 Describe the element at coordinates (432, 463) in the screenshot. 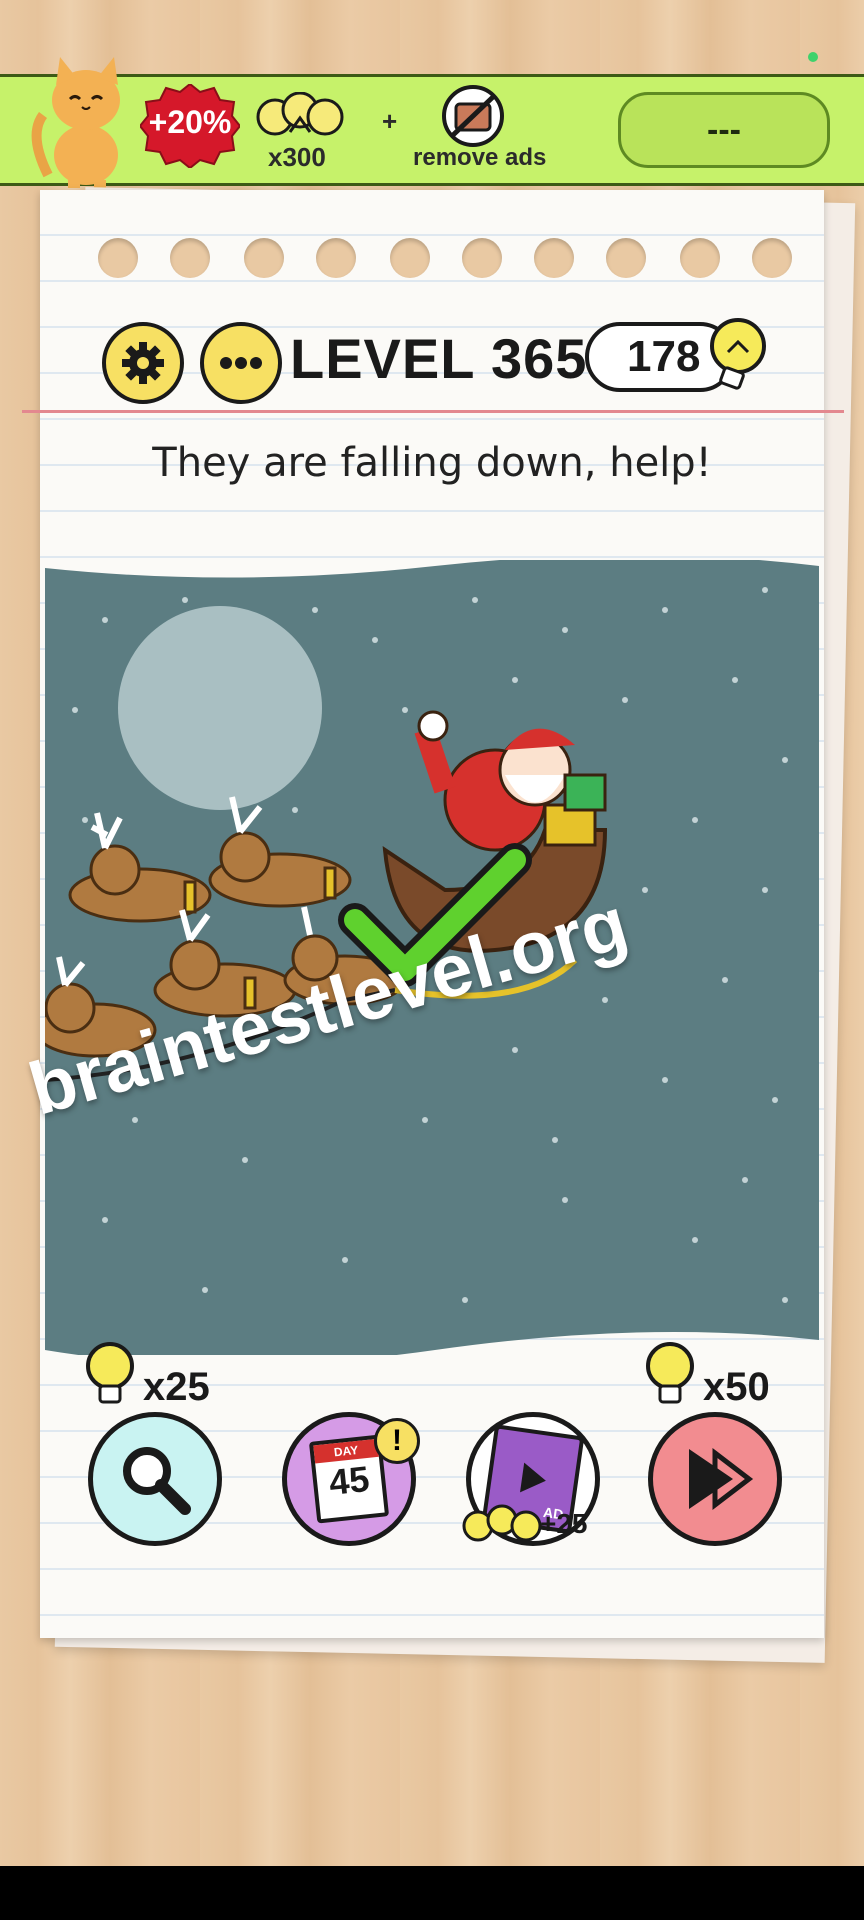

I see `question-text: They are falling down, help!` at that location.